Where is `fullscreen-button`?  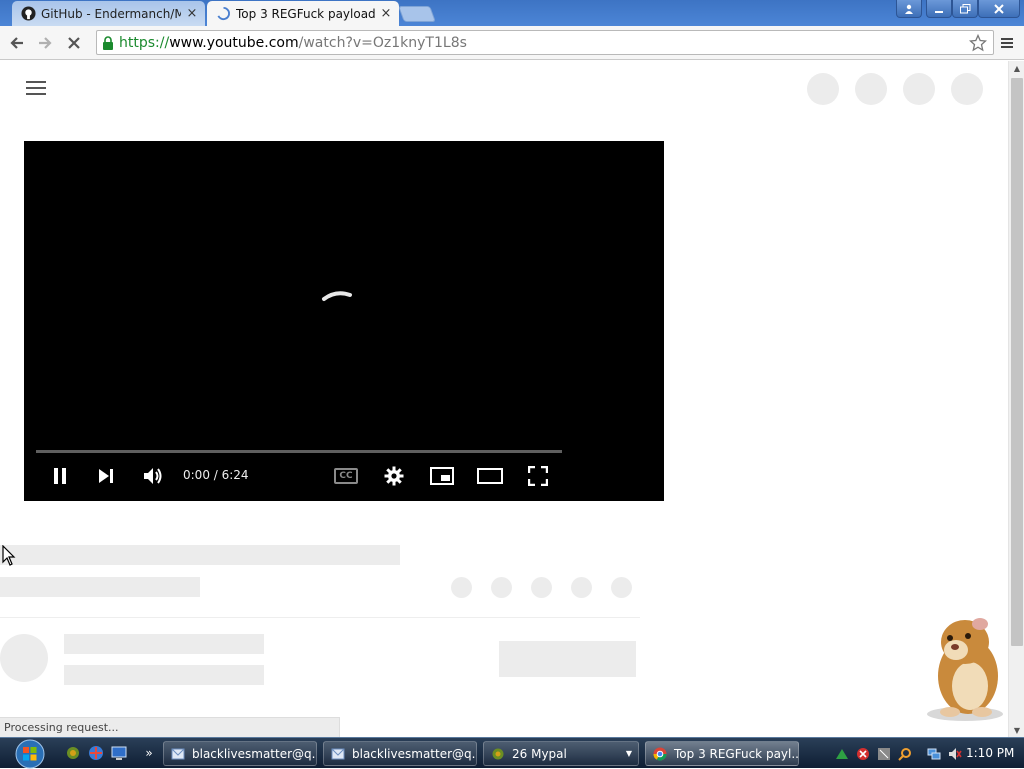
fullscreen-button is located at coordinates (538, 476).